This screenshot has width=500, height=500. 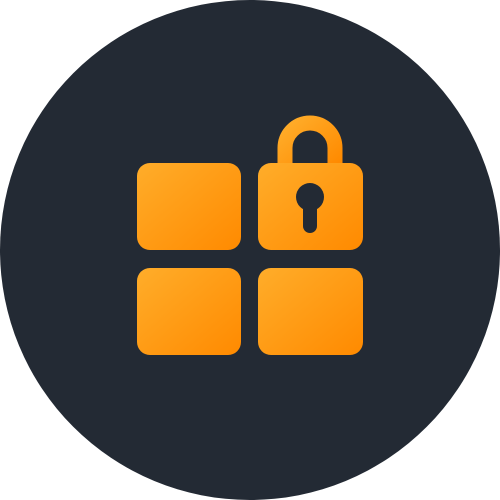 I want to click on tile-top-left, so click(x=189, y=206).